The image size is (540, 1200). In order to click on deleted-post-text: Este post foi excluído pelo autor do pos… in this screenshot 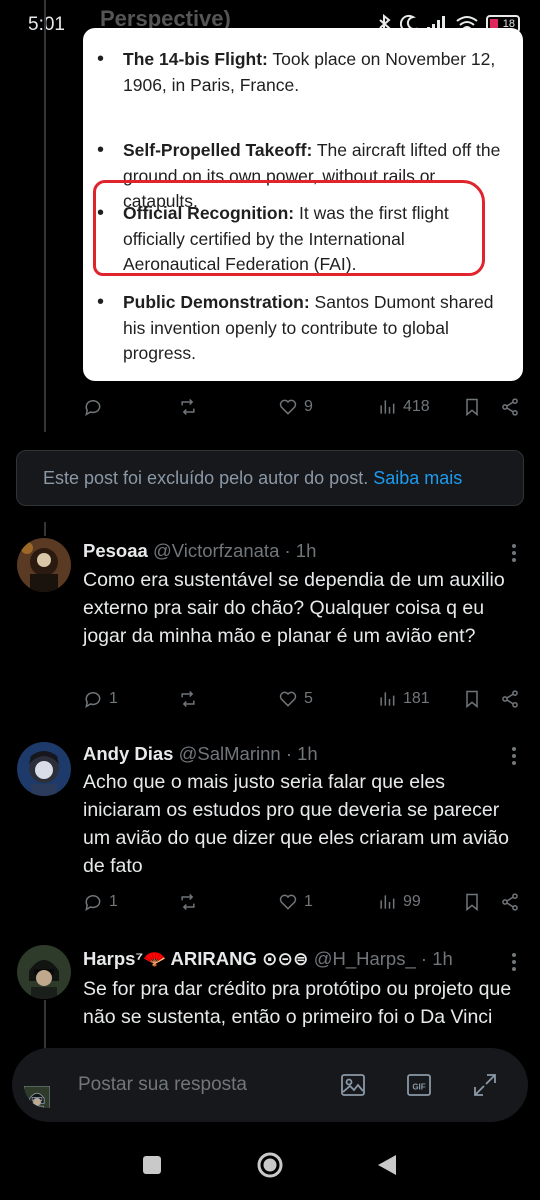, I will do `click(206, 478)`.